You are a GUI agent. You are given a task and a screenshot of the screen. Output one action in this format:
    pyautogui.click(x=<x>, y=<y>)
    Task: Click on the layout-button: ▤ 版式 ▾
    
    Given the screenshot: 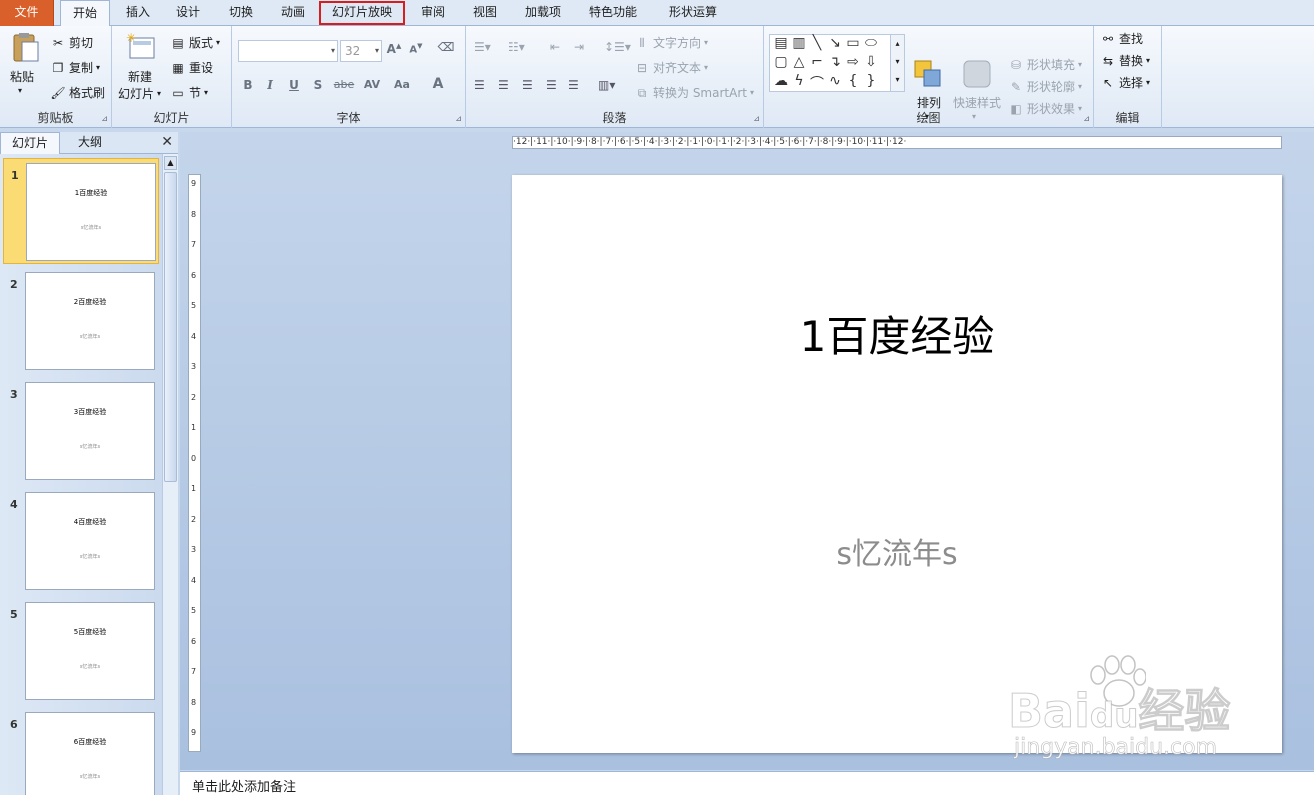 What is the action you would take?
    pyautogui.click(x=195, y=42)
    